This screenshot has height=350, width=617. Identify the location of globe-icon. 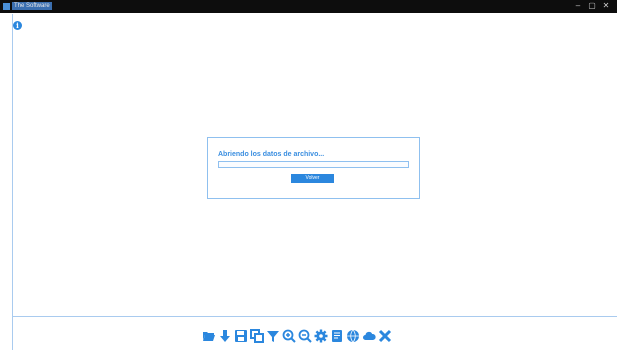
(353, 336).